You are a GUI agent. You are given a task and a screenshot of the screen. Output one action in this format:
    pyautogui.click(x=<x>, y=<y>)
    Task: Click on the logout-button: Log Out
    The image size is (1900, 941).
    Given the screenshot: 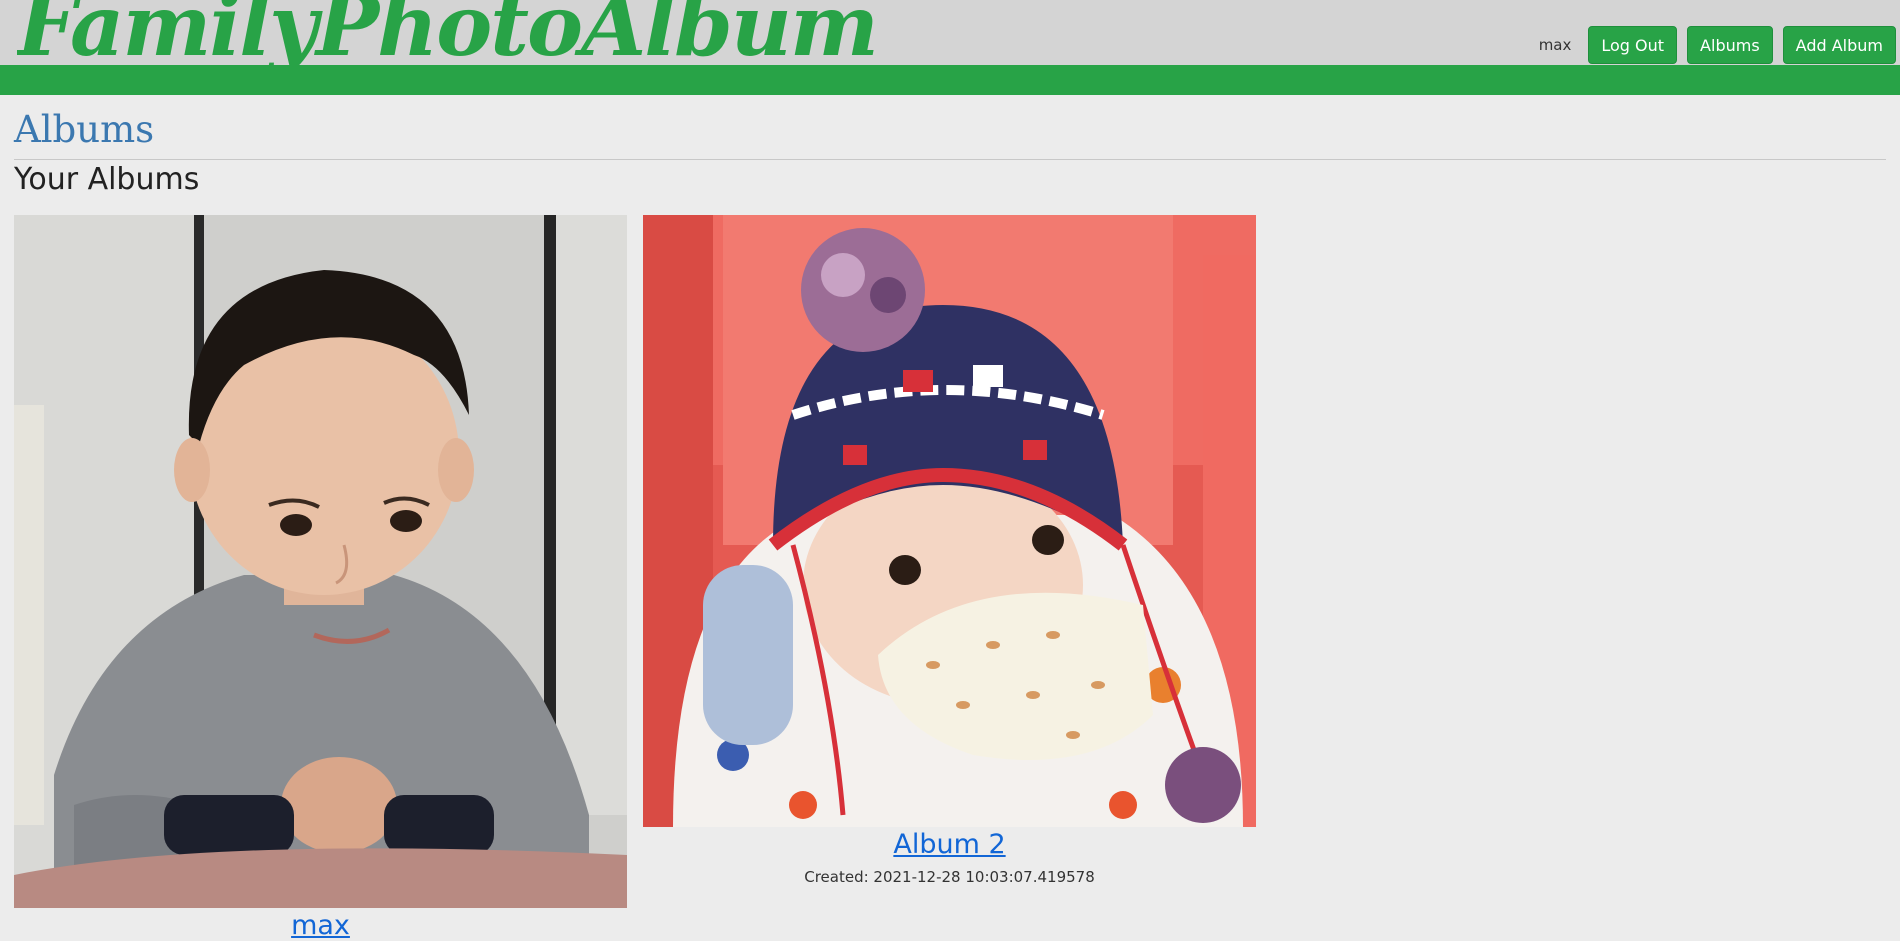 What is the action you would take?
    pyautogui.click(x=1633, y=45)
    